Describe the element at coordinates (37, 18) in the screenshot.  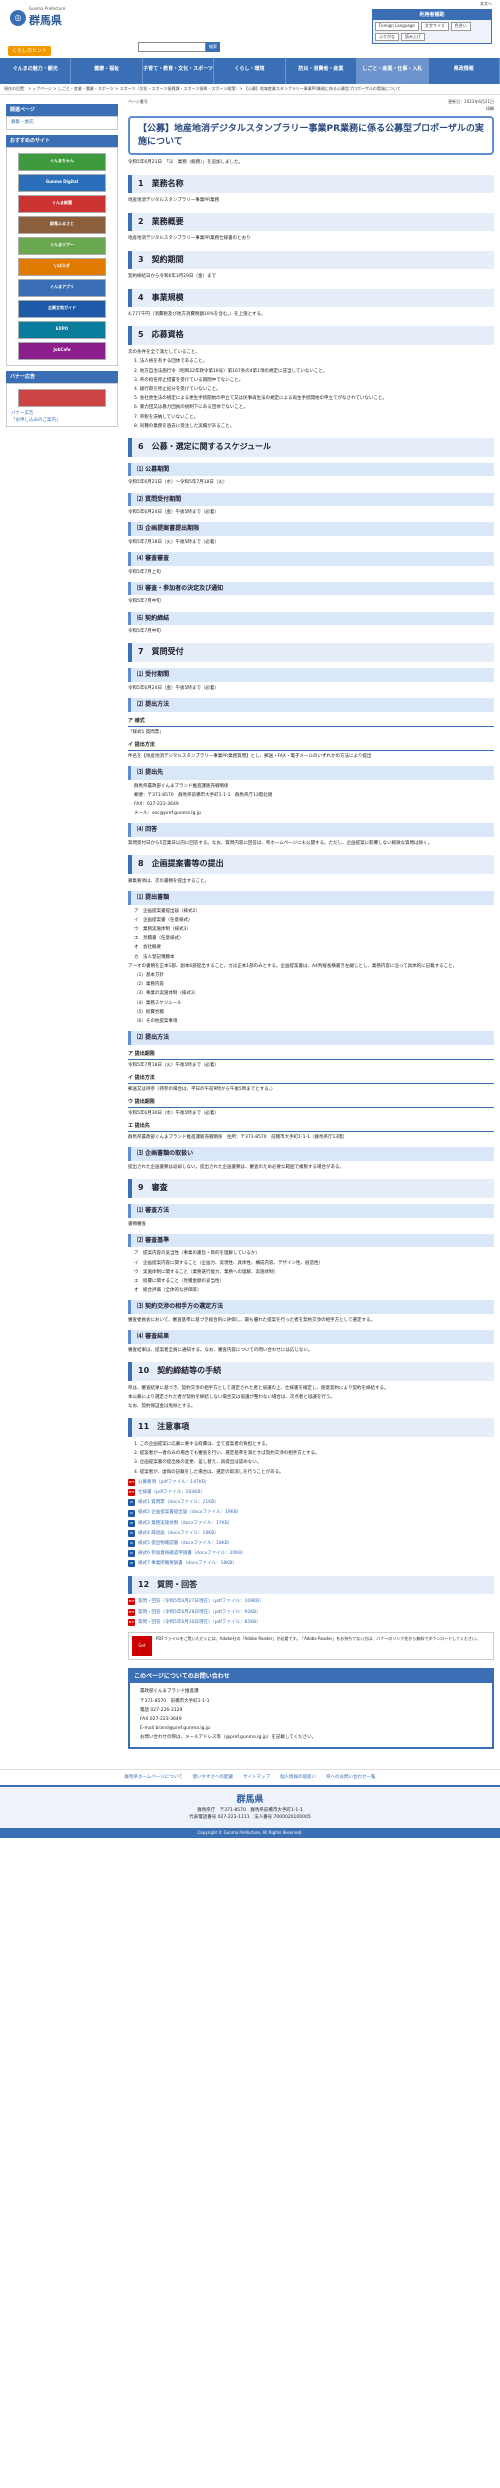
I see `site-logo: ◎ Gunma Prefecture 群馬県` at that location.